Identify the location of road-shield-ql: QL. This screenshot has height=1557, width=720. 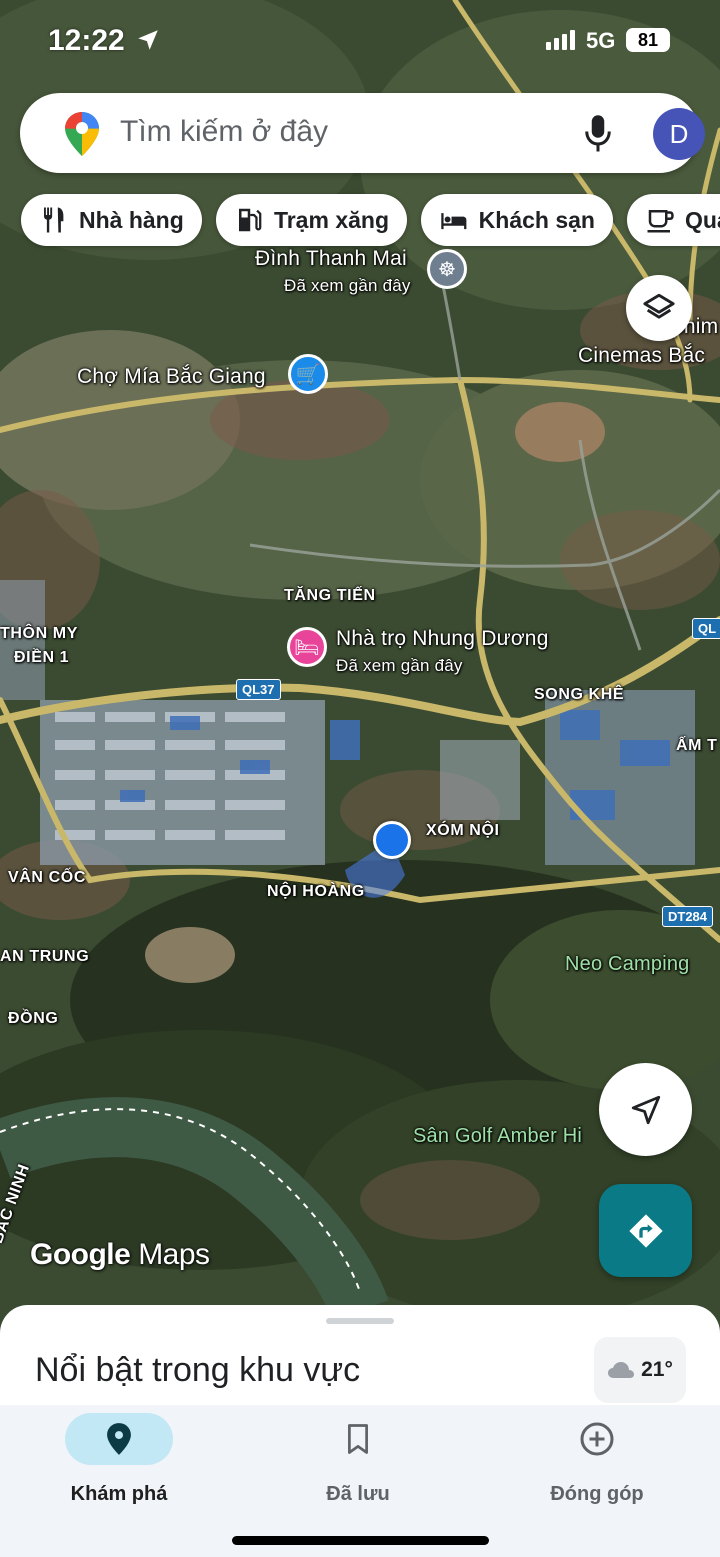
(706, 628).